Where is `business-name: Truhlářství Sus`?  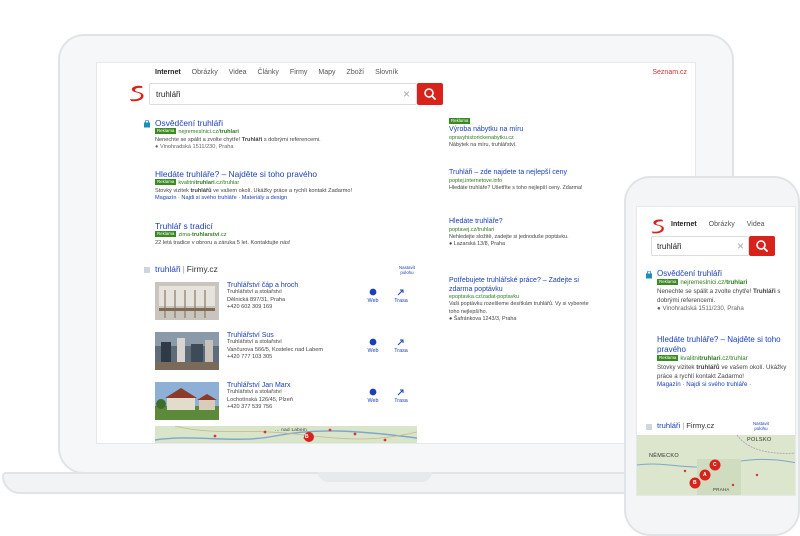 business-name: Truhlářství Sus is located at coordinates (275, 335).